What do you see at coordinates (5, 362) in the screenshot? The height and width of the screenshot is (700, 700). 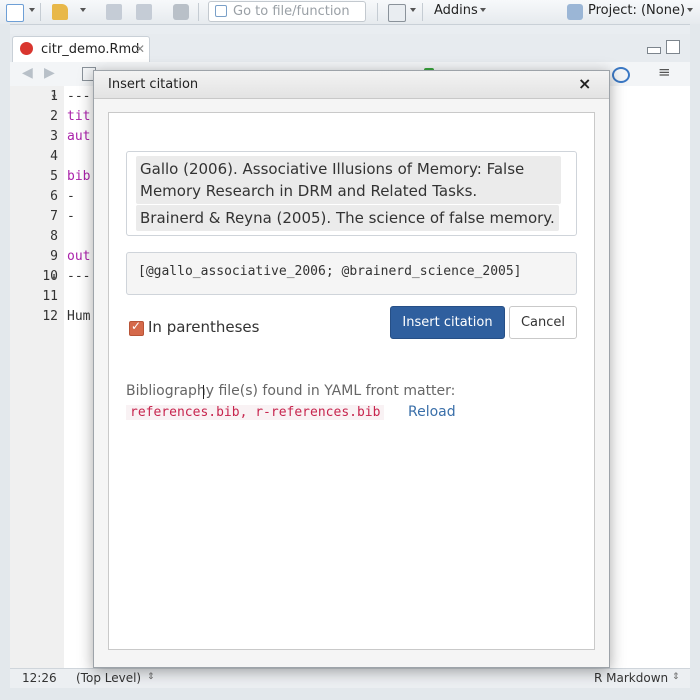 I see `left-window-edge` at bounding box center [5, 362].